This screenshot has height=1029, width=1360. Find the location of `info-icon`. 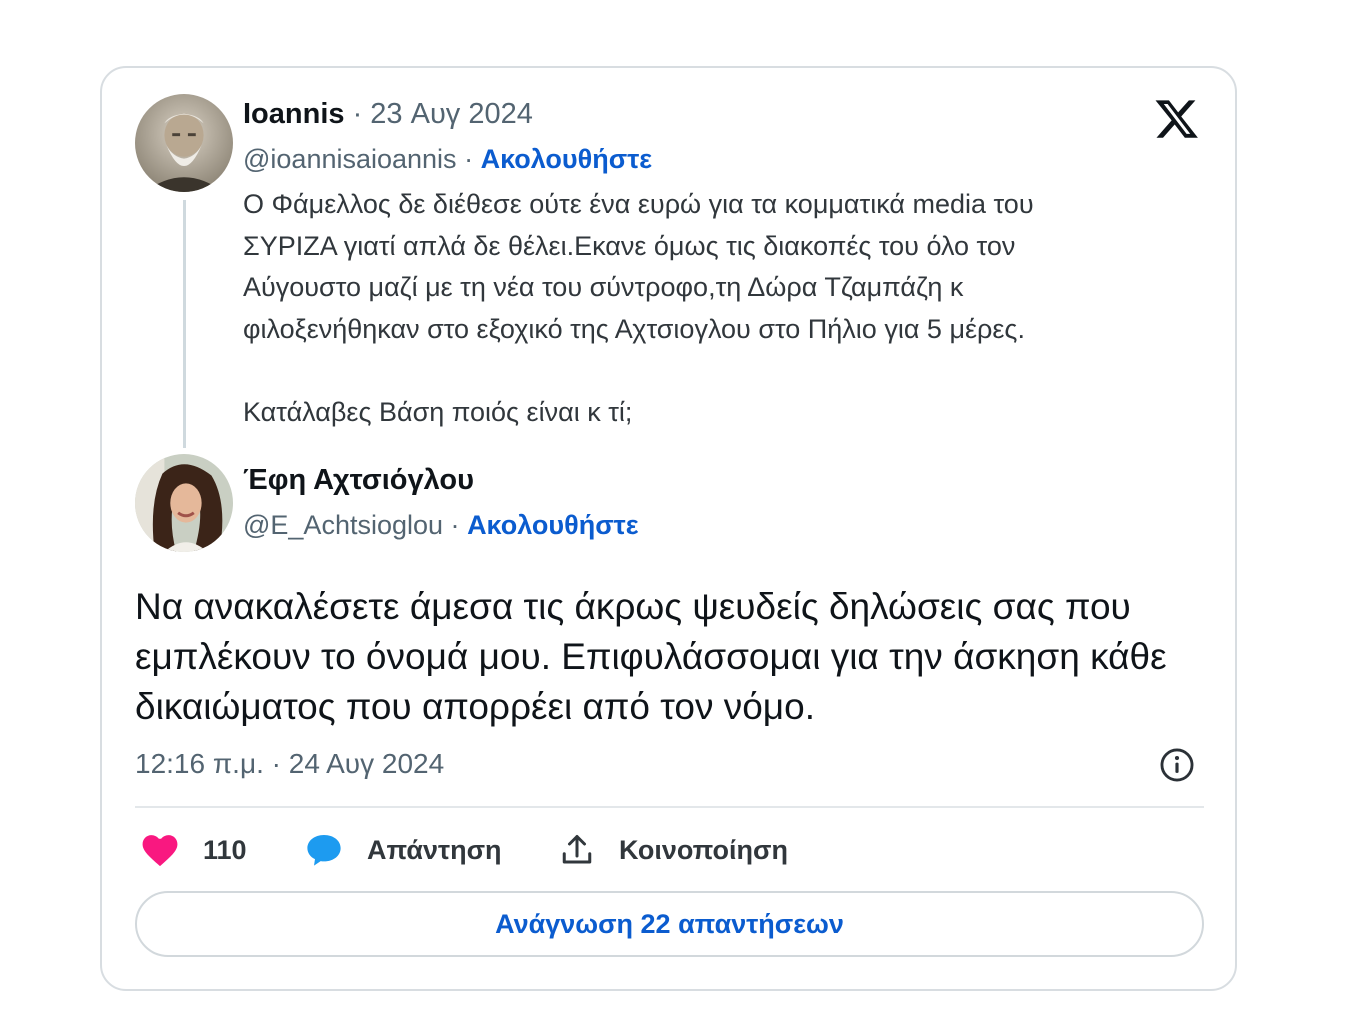

info-icon is located at coordinates (1177, 765).